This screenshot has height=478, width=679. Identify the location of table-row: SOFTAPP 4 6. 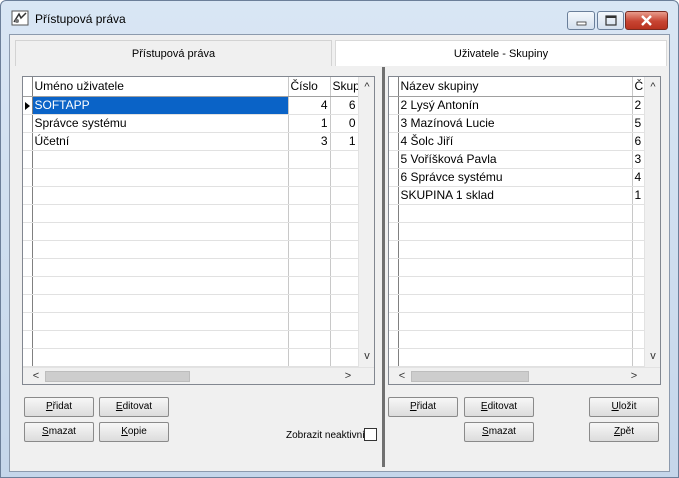
(191, 105).